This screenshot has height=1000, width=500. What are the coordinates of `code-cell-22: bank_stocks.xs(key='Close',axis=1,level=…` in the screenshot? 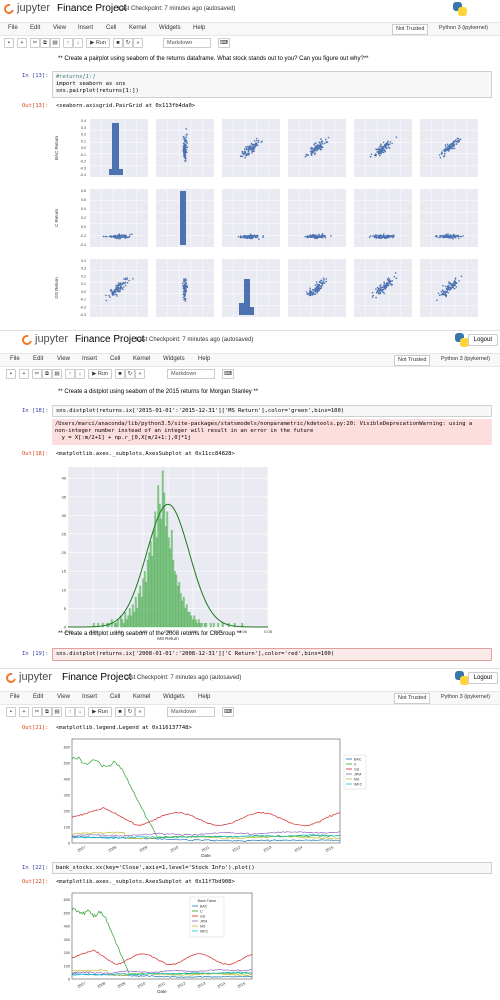 It's located at (272, 868).